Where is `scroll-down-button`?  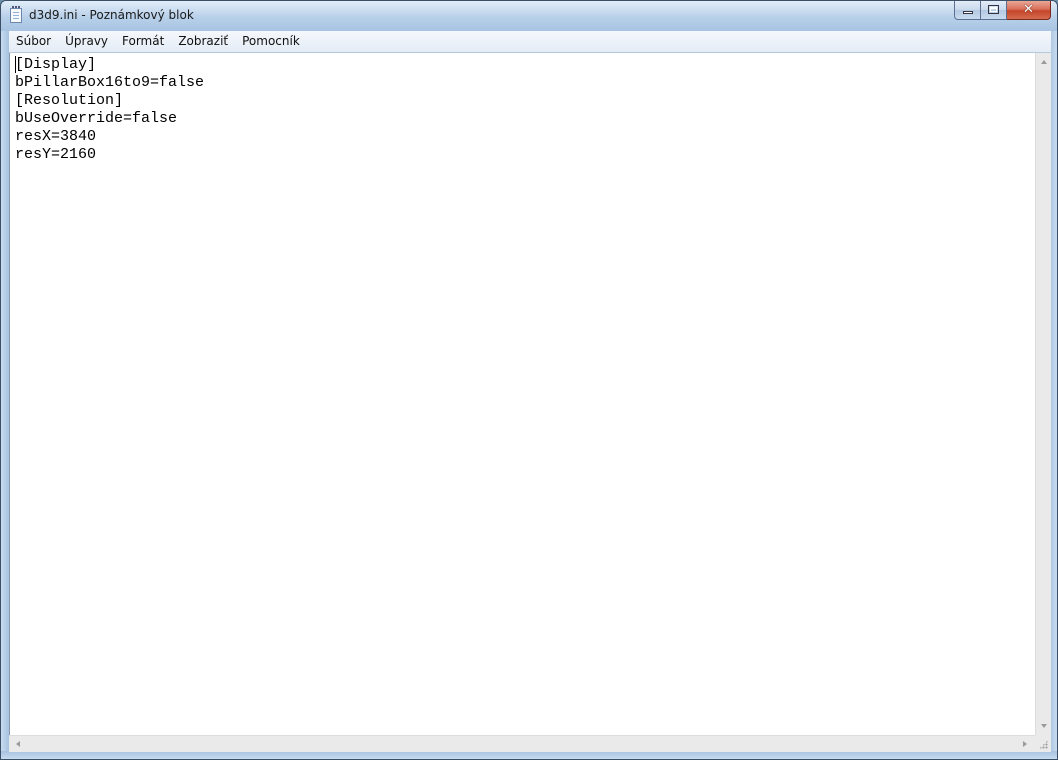
scroll-down-button is located at coordinates (1044, 727).